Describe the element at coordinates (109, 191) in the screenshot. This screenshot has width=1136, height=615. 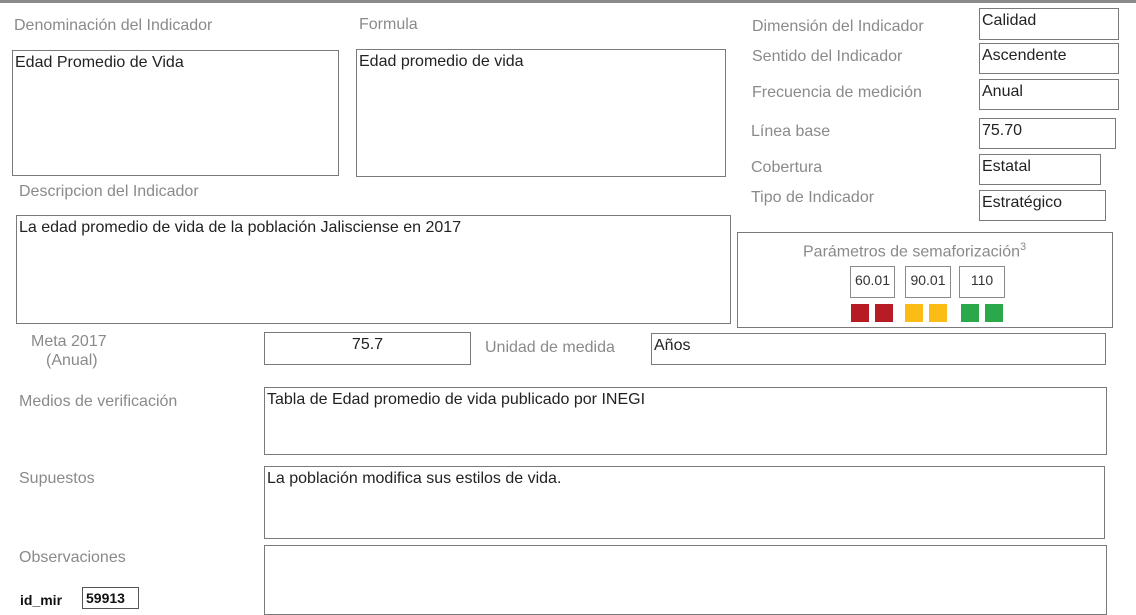
I see `descripcion-label: Descripcion del Indicador` at that location.